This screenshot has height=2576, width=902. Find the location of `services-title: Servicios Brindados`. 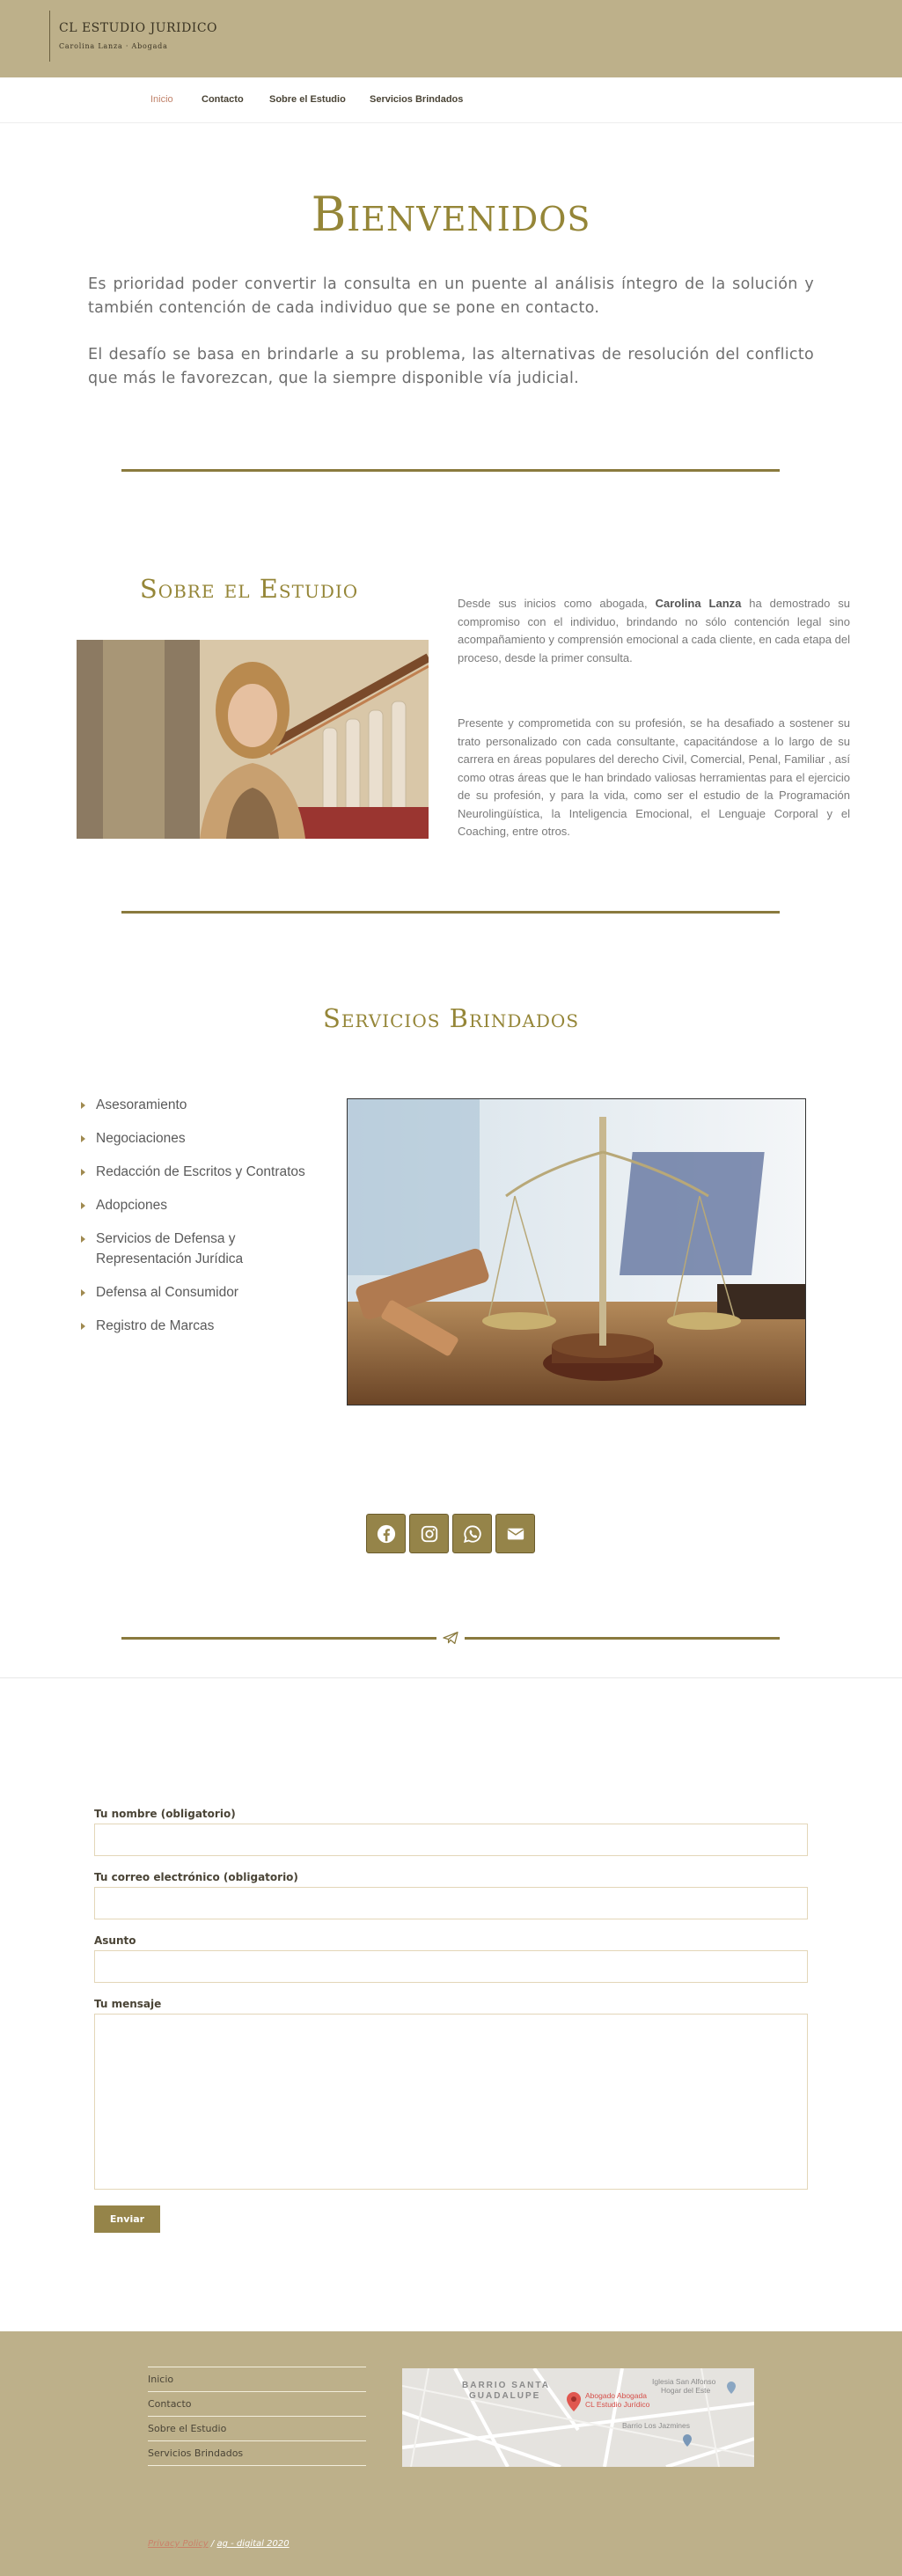

services-title: Servicios Brindados is located at coordinates (451, 1018).